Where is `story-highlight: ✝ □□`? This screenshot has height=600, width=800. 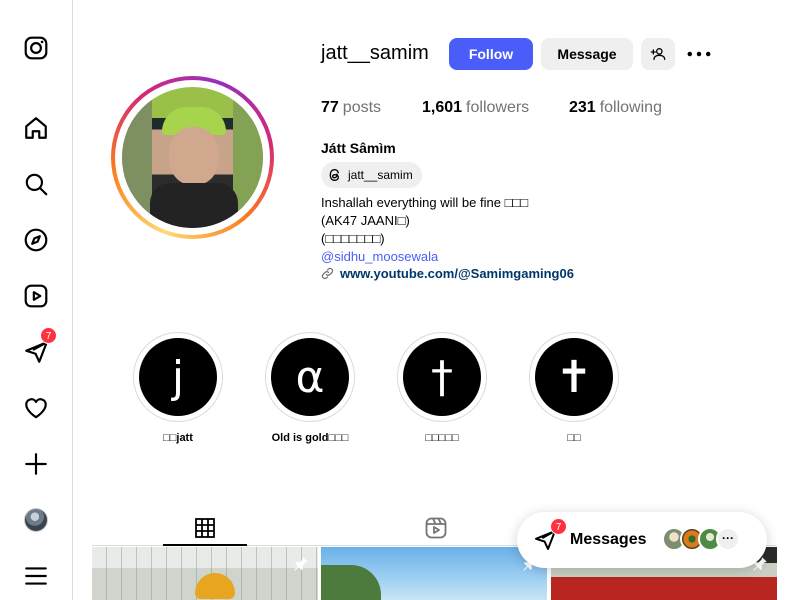
story-highlight: ✝ □□ is located at coordinates (574, 388).